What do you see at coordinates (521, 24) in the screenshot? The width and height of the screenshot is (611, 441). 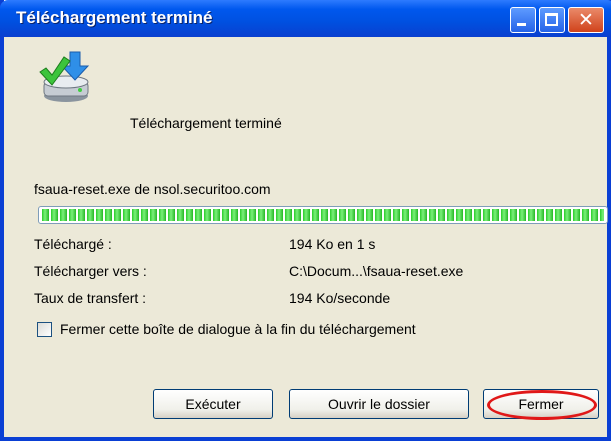 I see `minimize-icon` at bounding box center [521, 24].